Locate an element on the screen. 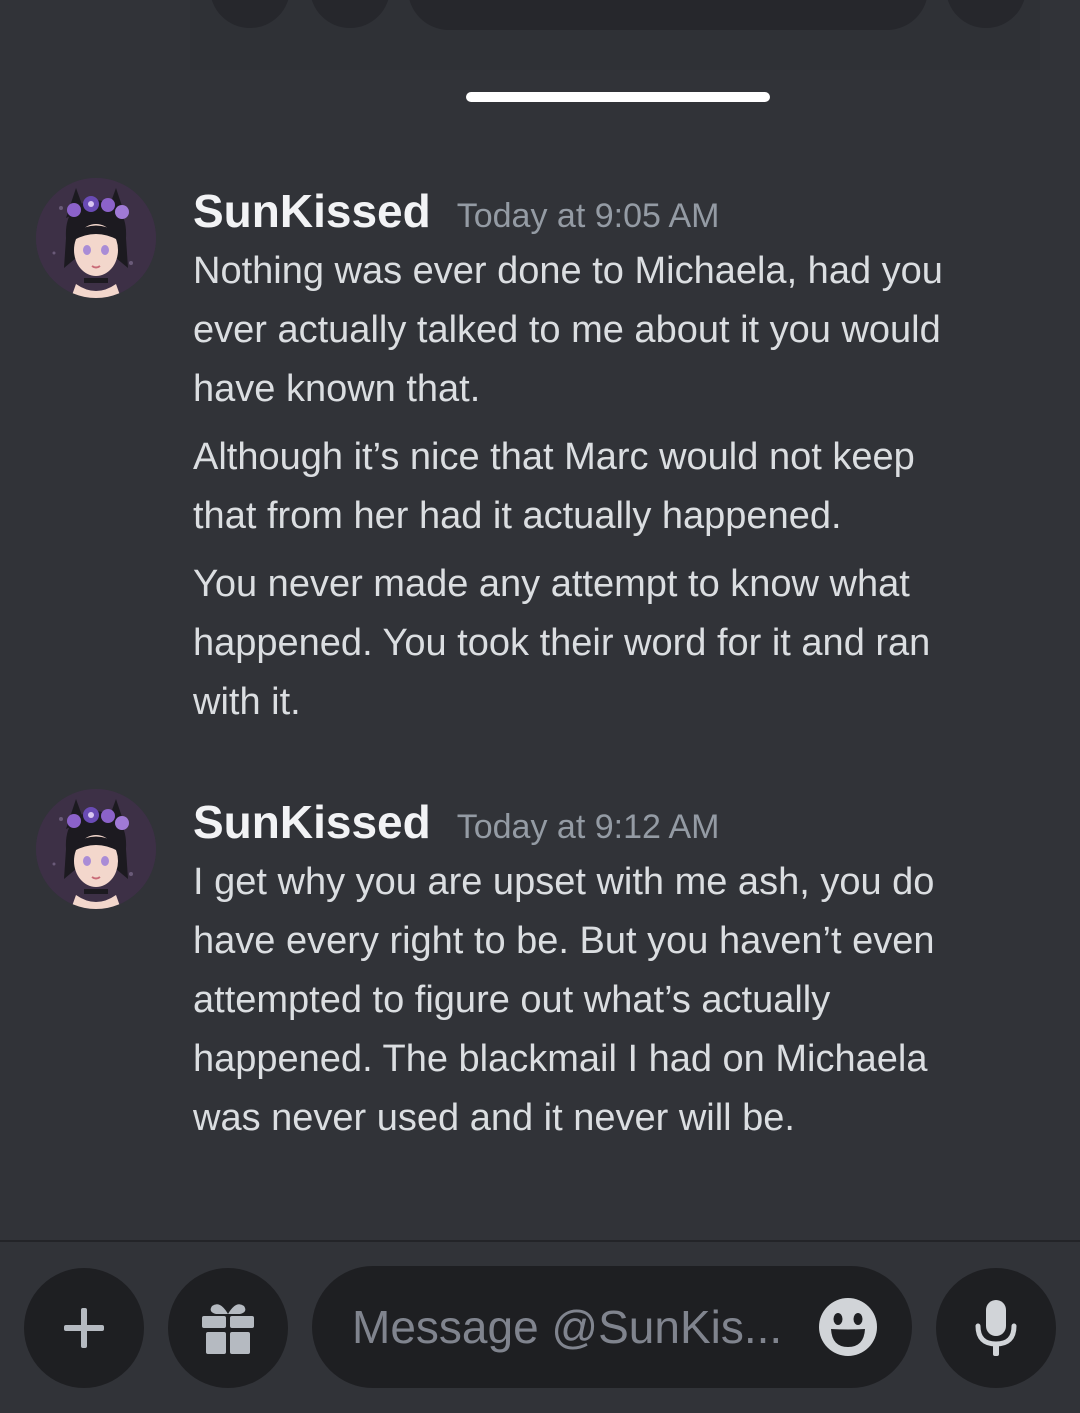 This screenshot has width=1080, height=1413. background-message-input is located at coordinates (668, 15).